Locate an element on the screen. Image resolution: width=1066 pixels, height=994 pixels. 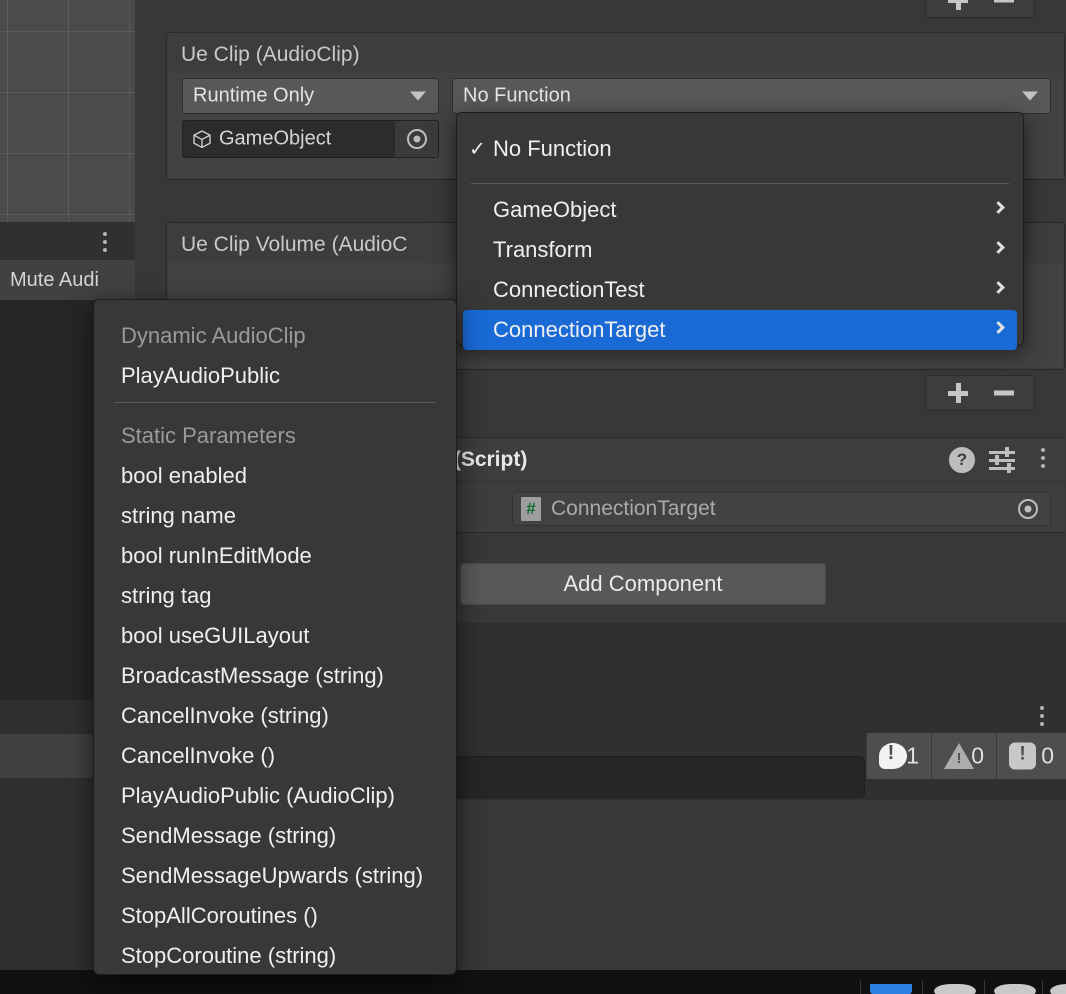
submenu-header-static: Static Parameters is located at coordinates (208, 435).